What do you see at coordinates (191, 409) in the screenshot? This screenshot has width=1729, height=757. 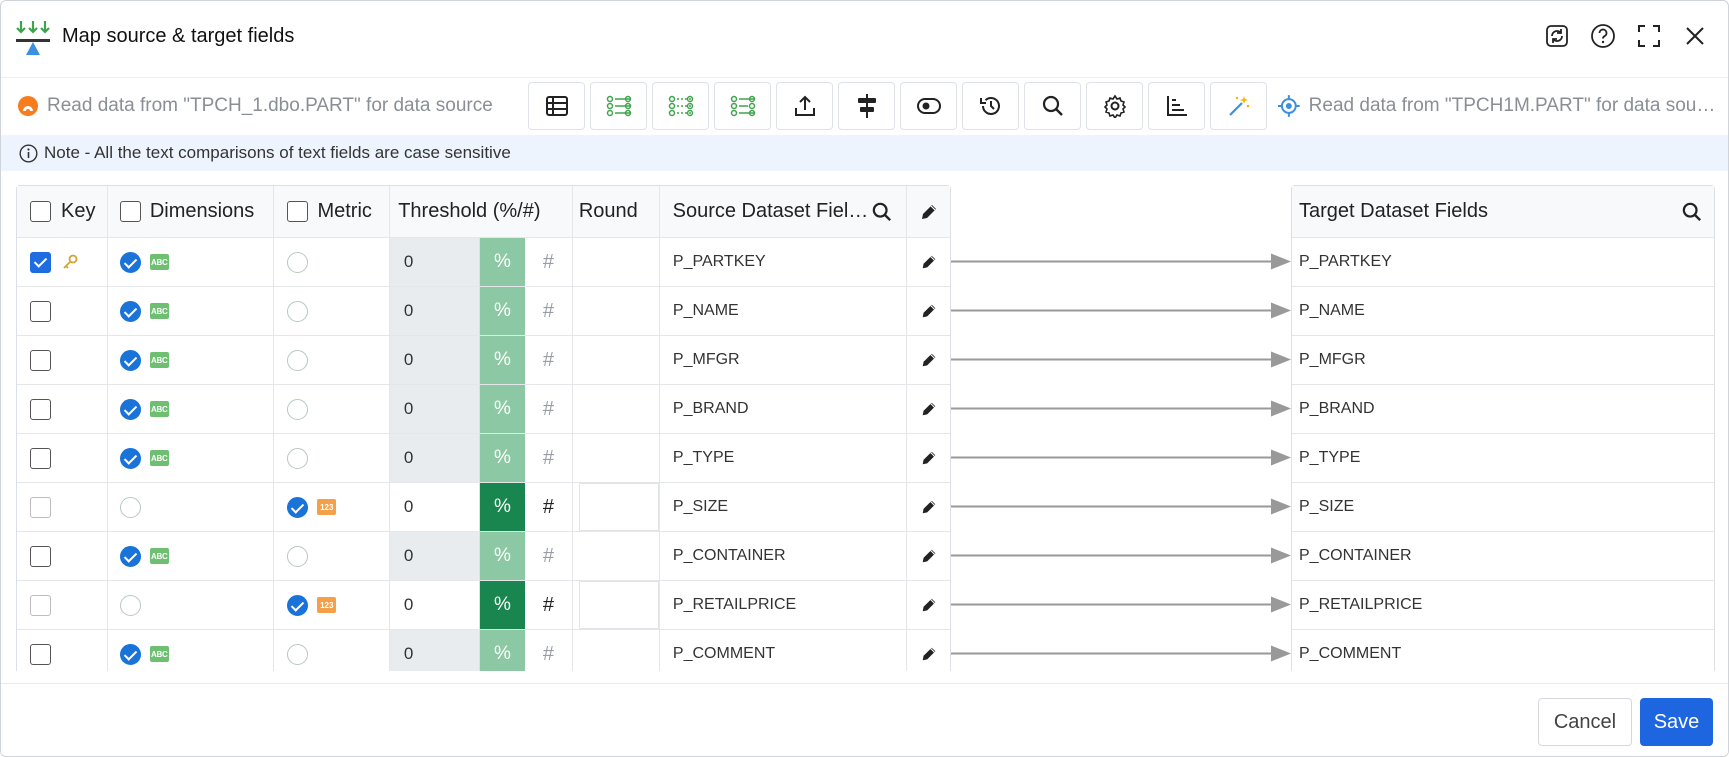 I see `dimension-cell: ABC` at bounding box center [191, 409].